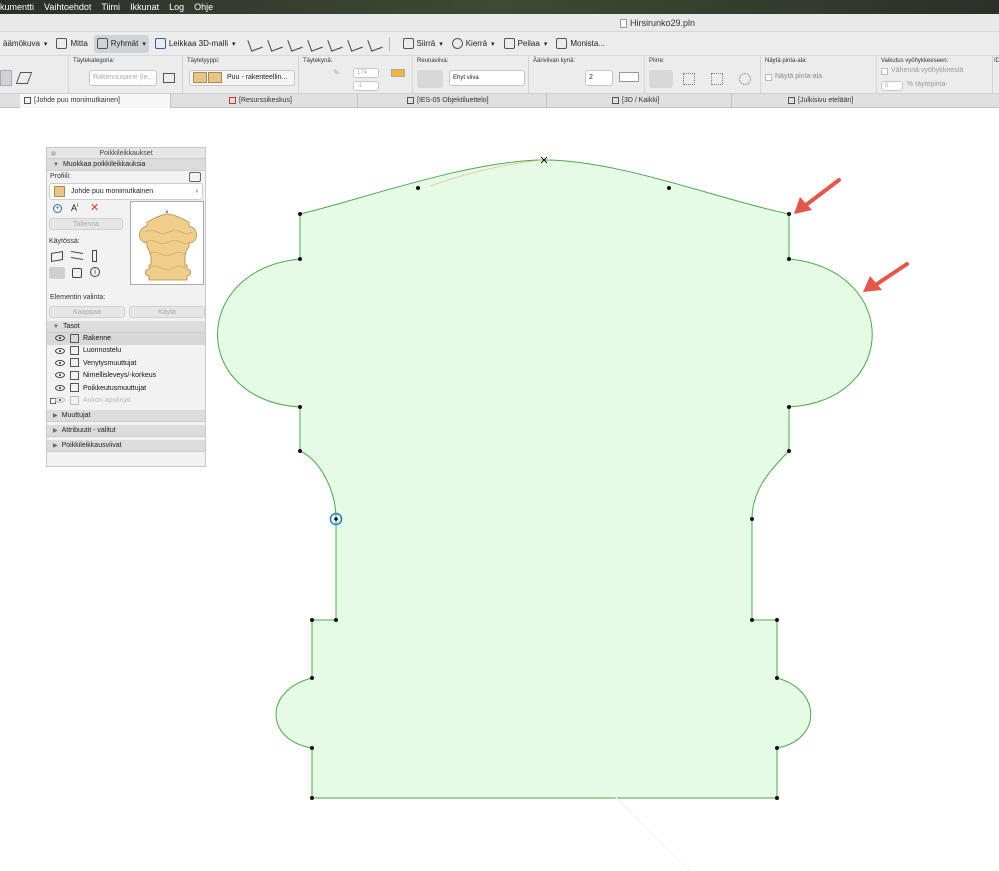 Image resolution: width=999 pixels, height=871 pixels. I want to click on adjust-icon, so click(294, 43).